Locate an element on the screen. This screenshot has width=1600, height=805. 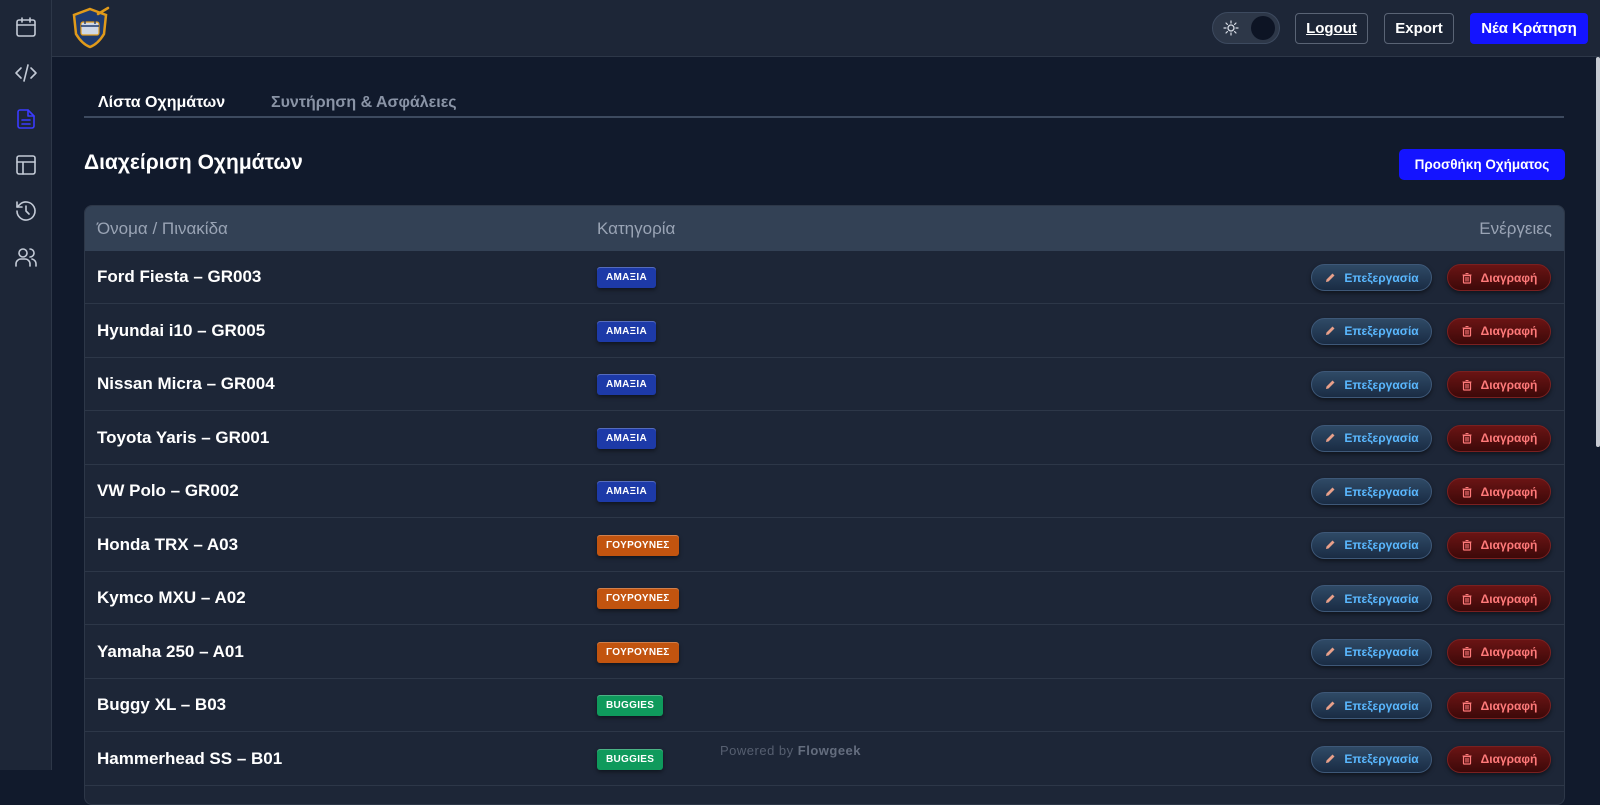
top-bar: Logout Export Νέα Κράτηση is located at coordinates (826, 28).